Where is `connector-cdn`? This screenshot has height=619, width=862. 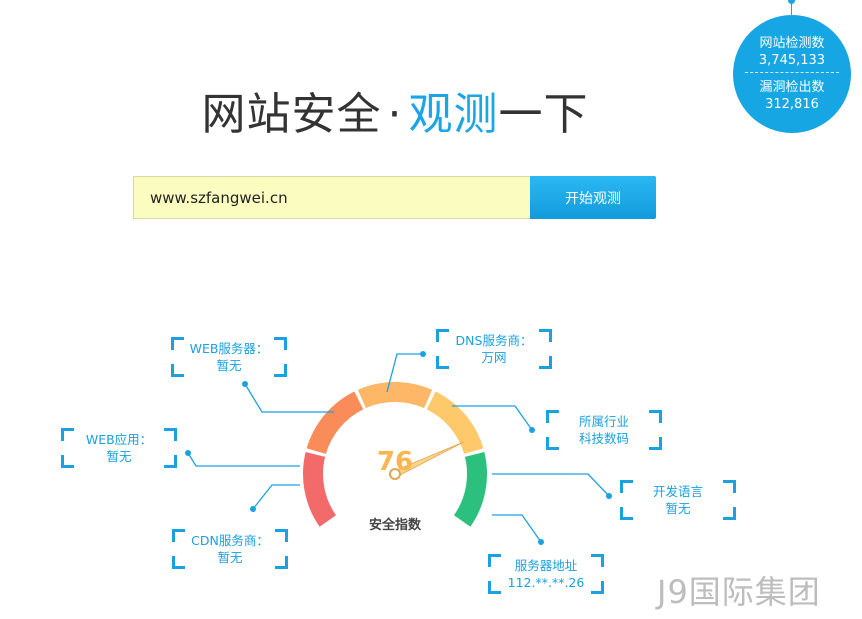
connector-cdn is located at coordinates (276, 497).